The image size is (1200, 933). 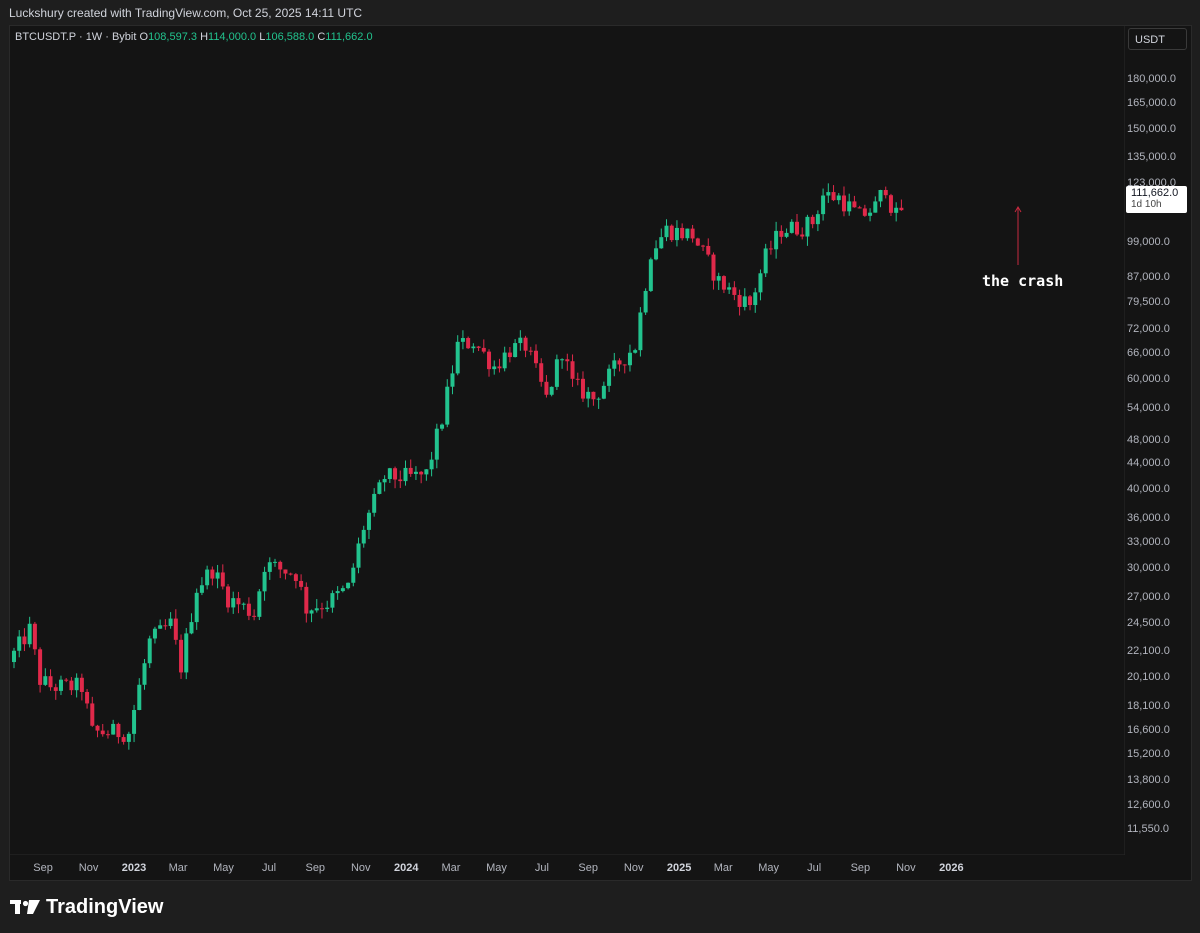 I want to click on open-label: O, so click(x=144, y=37).